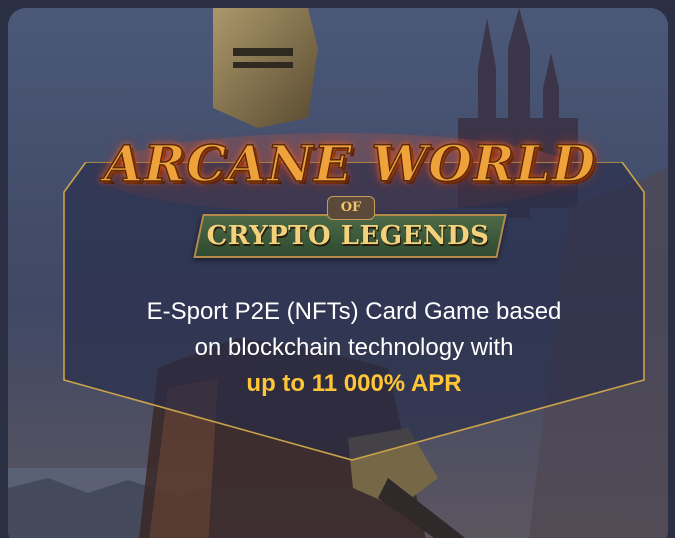 Image resolution: width=675 pixels, height=538 pixels. Describe the element at coordinates (354, 383) in the screenshot. I see `apr-highlight: up to 11 000% APR` at that location.